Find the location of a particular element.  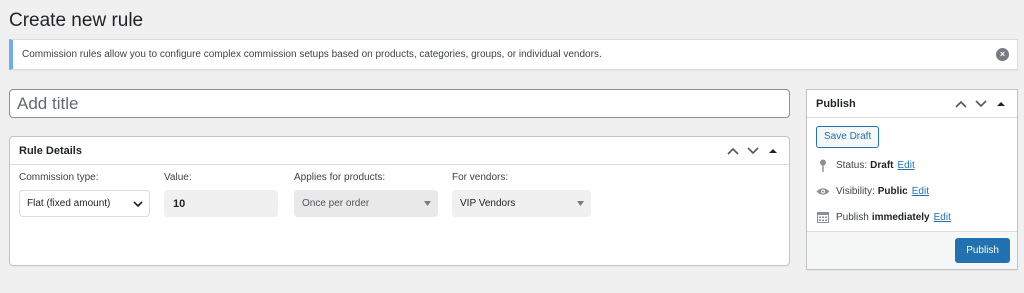

save-draft-button: Save Draft is located at coordinates (848, 137).